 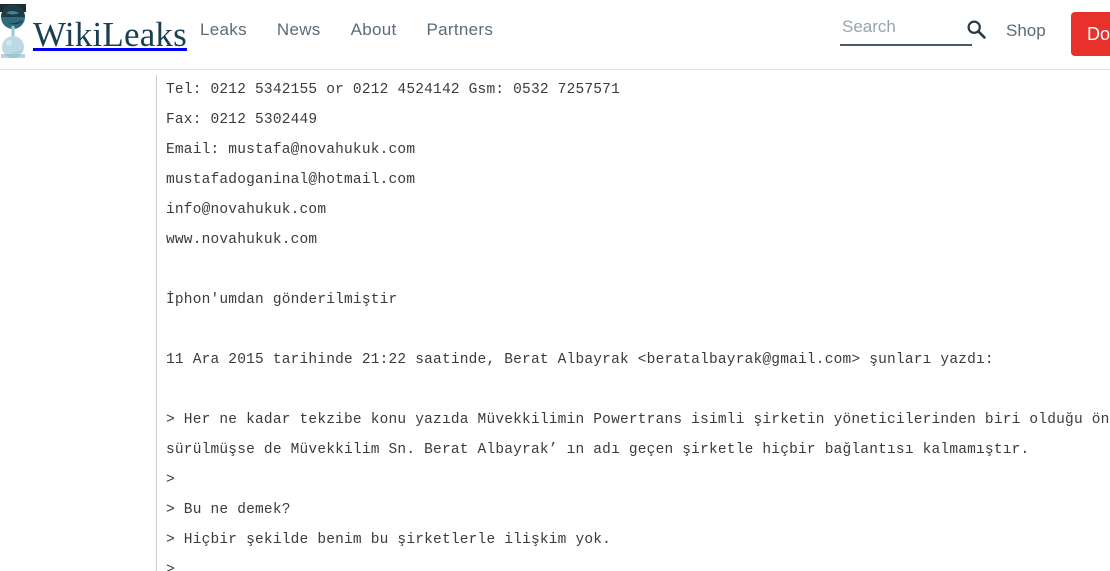 I want to click on brand-home-link: WikiLeaks, so click(x=93, y=34).